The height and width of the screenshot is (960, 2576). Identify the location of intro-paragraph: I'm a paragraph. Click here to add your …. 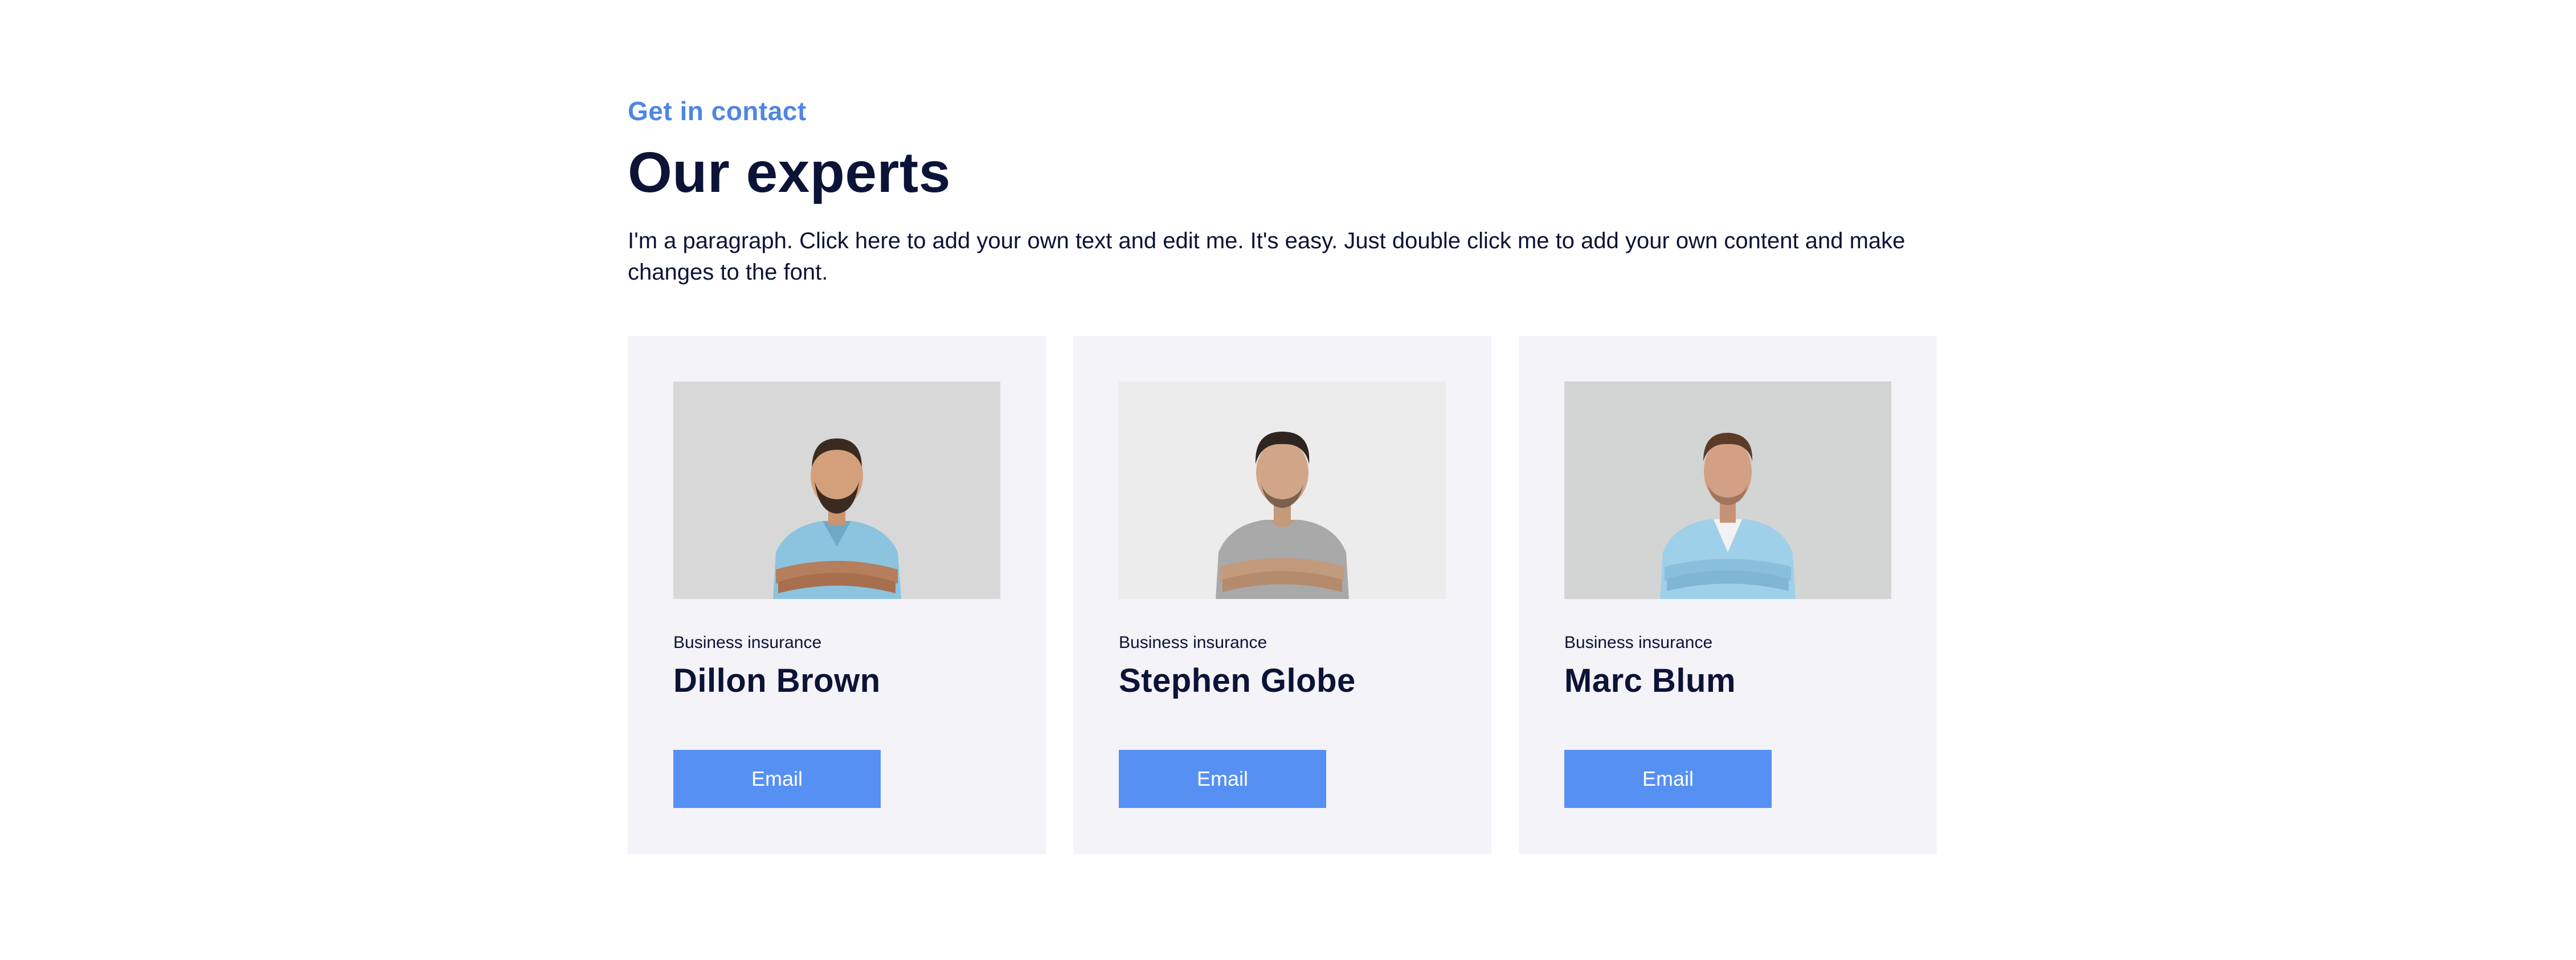
(1267, 257).